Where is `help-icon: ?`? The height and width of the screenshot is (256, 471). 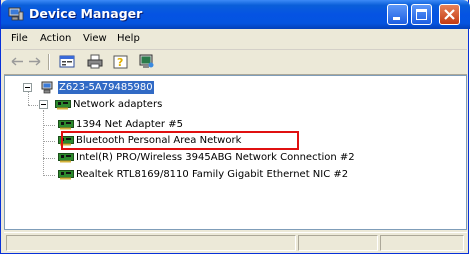 help-icon: ? is located at coordinates (121, 61).